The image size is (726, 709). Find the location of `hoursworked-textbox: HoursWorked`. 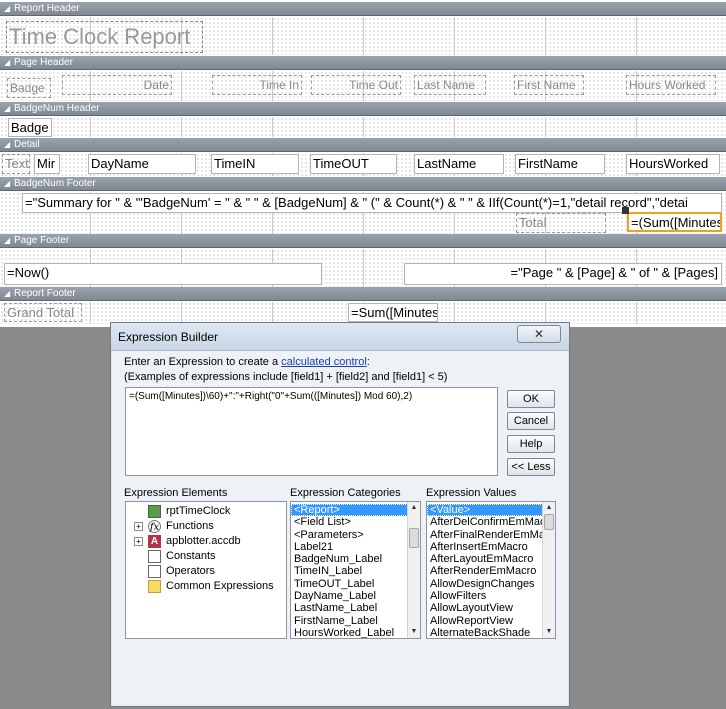

hoursworked-textbox: HoursWorked is located at coordinates (673, 164).